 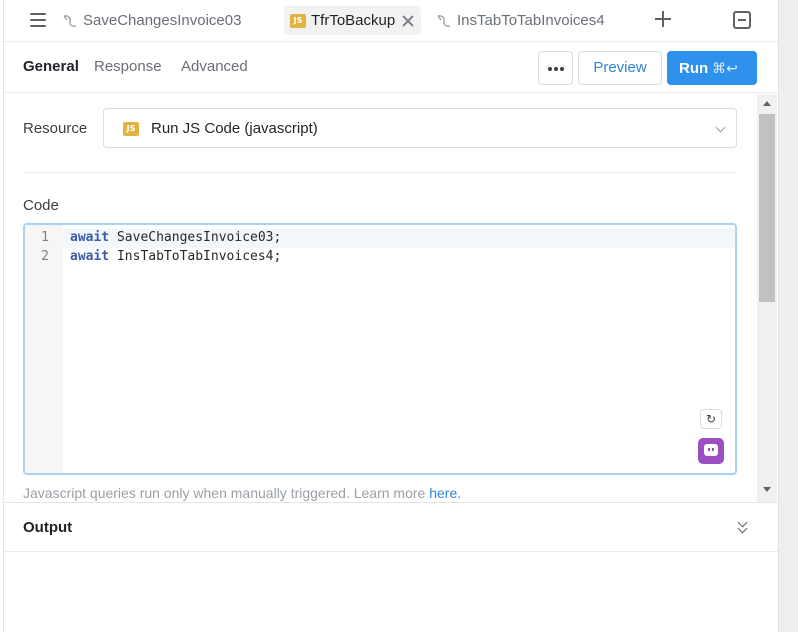 What do you see at coordinates (195, 256) in the screenshot?
I see `code-text: InsTabToTabInvoices4;` at bounding box center [195, 256].